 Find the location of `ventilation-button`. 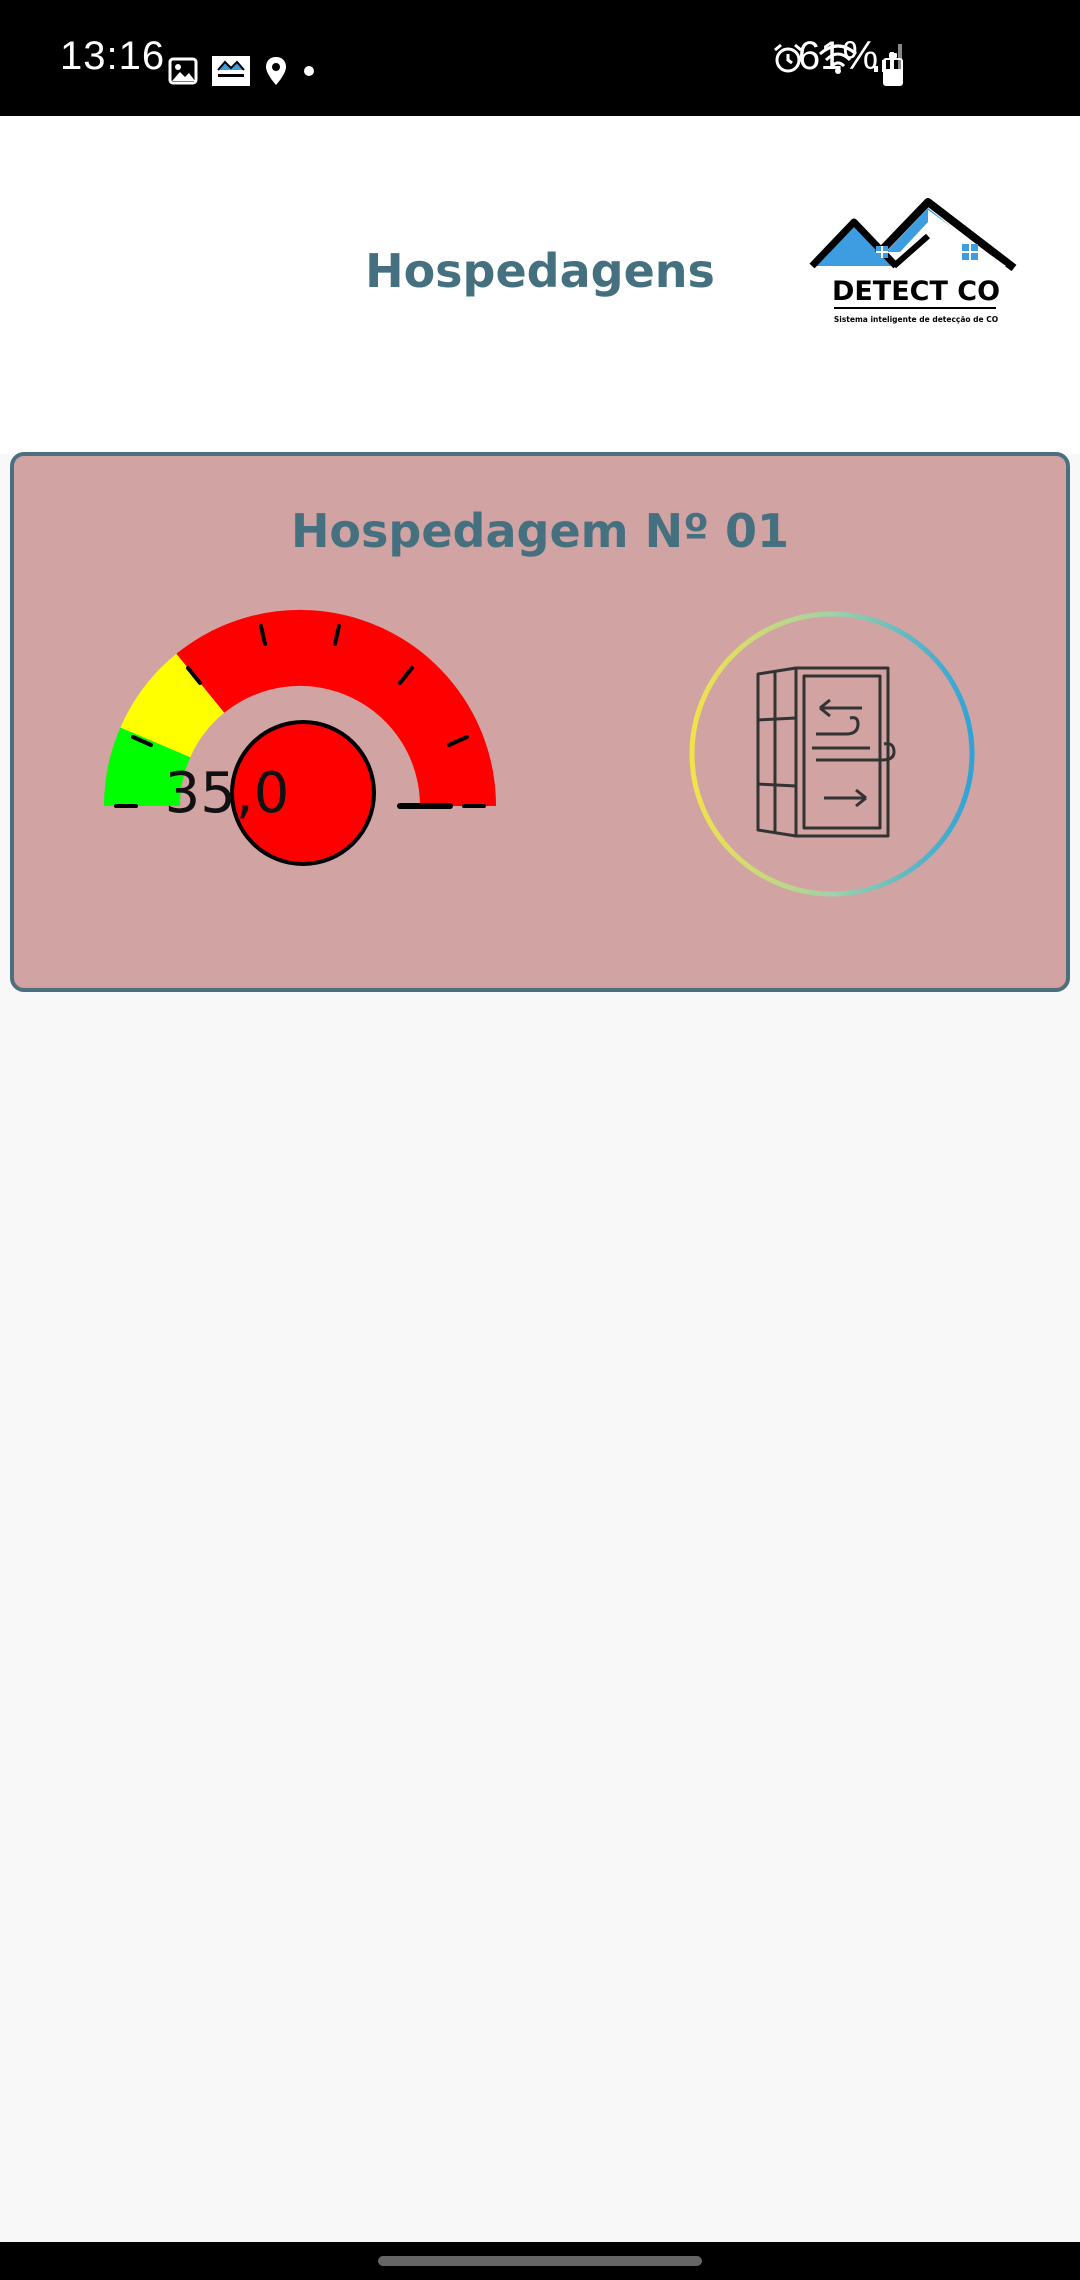

ventilation-button is located at coordinates (832, 754).